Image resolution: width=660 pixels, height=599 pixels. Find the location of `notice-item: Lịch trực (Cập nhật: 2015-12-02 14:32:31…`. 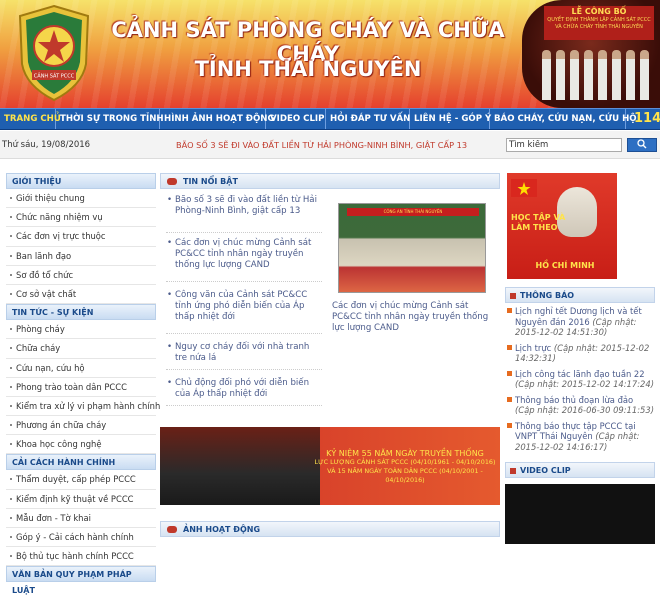

notice-item: Lịch trực (Cập nhật: 2015-12-02 14:32:31… is located at coordinates (580, 353).